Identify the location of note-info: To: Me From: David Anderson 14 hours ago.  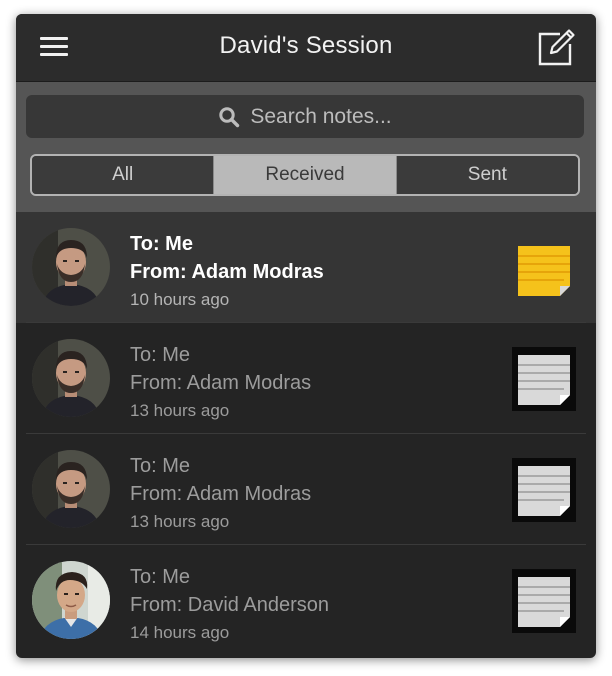
(229, 605).